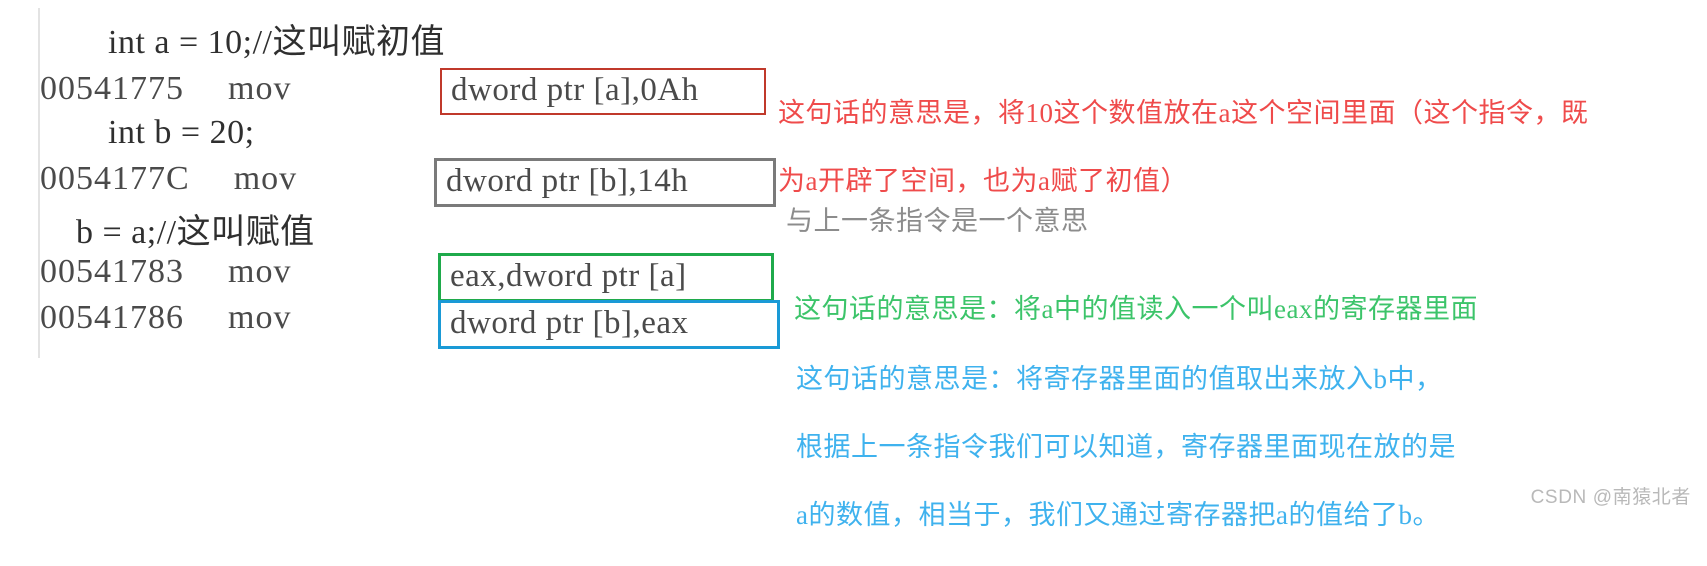 The height and width of the screenshot is (566, 1707). What do you see at coordinates (112, 271) in the screenshot?
I see `asm-address: 00541783` at bounding box center [112, 271].